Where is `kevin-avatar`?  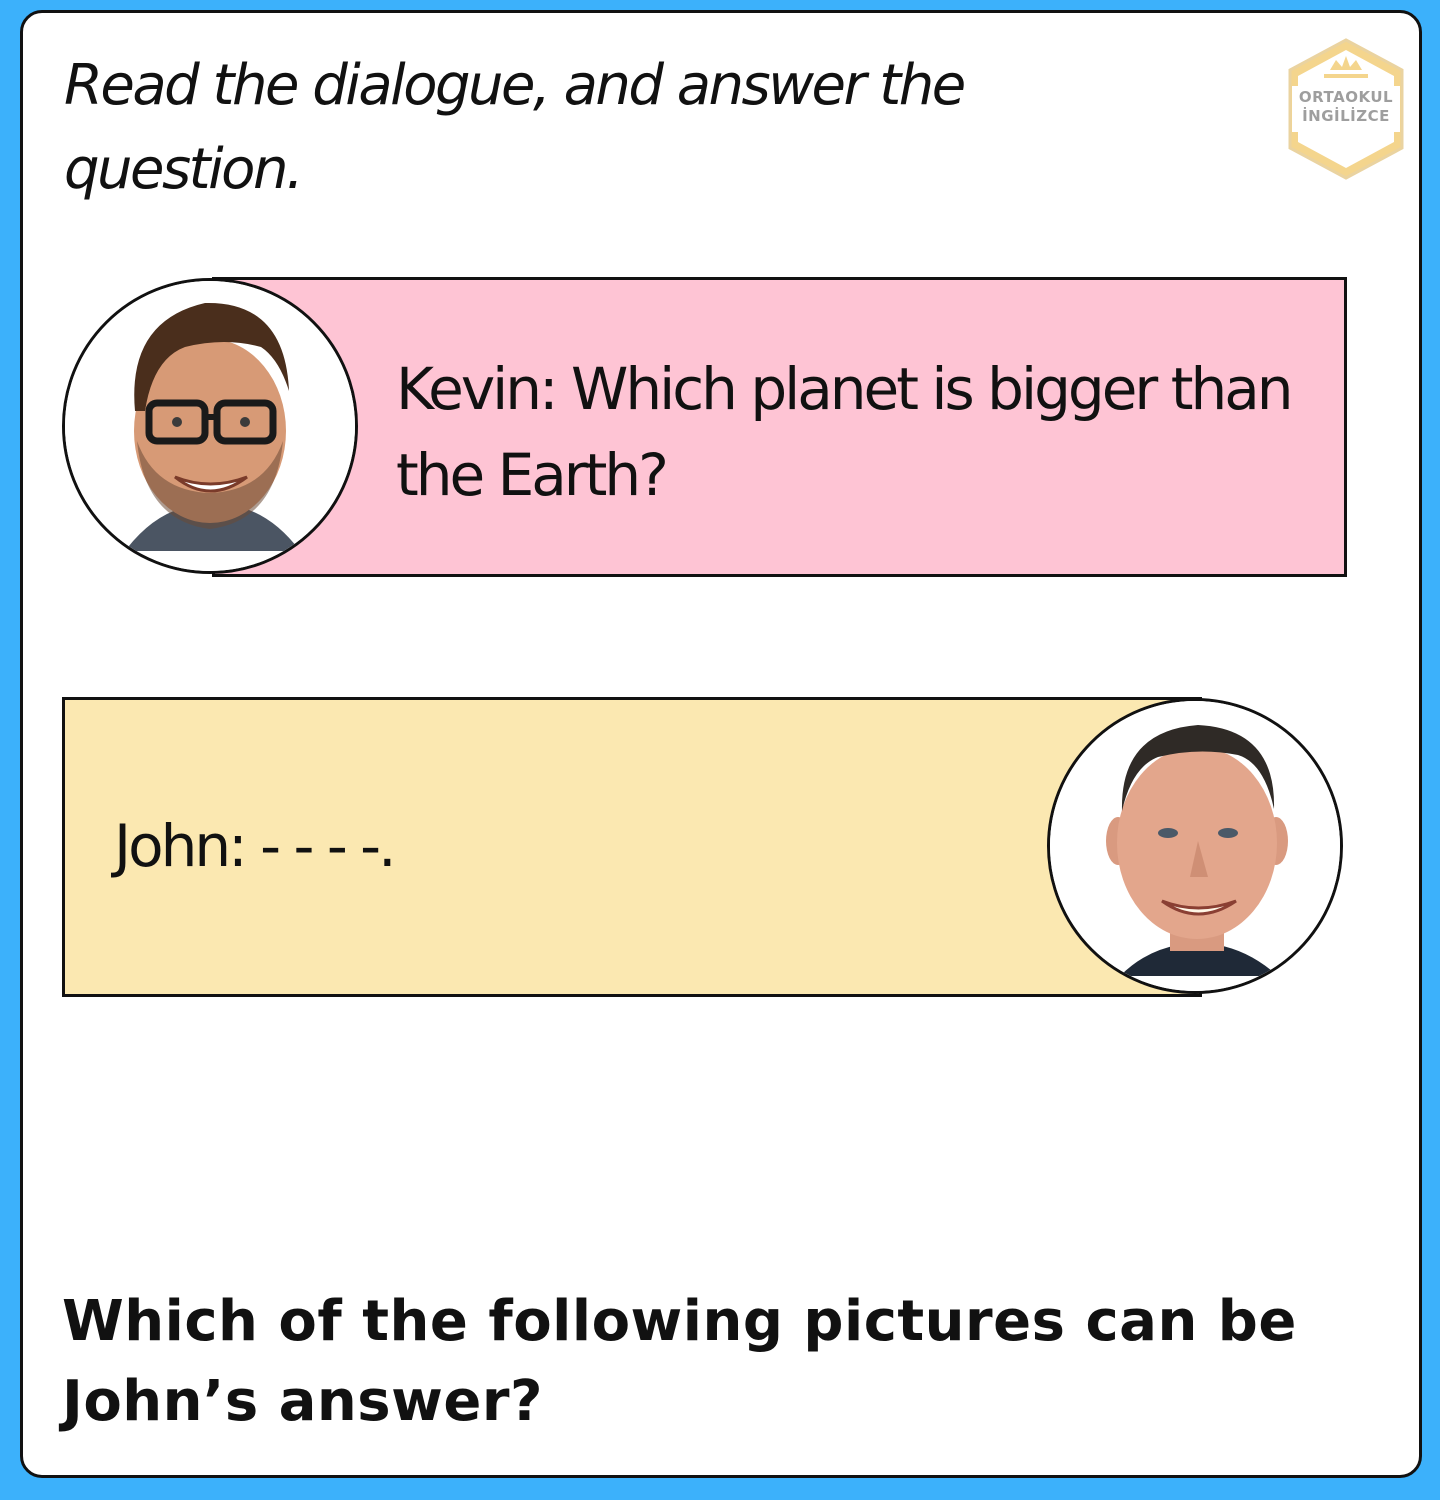
kevin-avatar is located at coordinates (210, 426).